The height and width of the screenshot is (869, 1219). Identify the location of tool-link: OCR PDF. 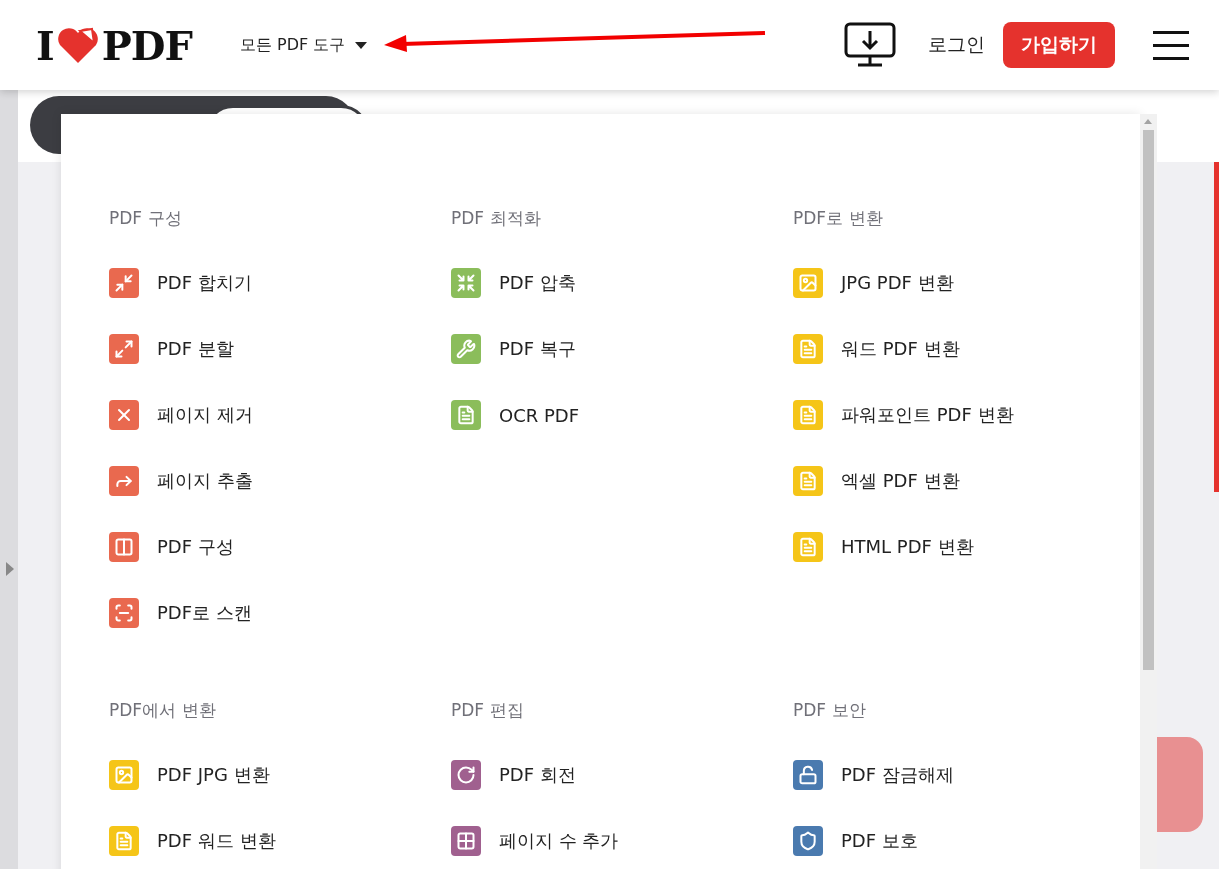
(622, 415).